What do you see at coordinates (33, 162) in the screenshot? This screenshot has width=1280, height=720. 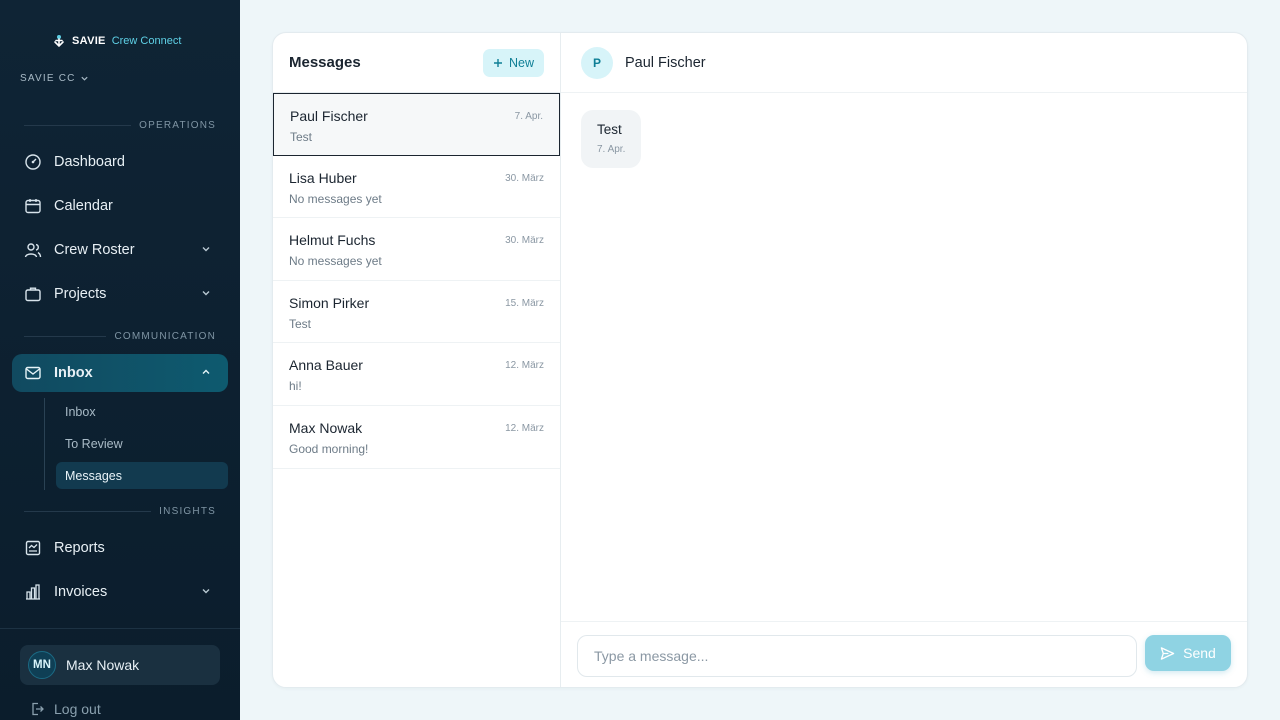 I see `dashboard-icon` at bounding box center [33, 162].